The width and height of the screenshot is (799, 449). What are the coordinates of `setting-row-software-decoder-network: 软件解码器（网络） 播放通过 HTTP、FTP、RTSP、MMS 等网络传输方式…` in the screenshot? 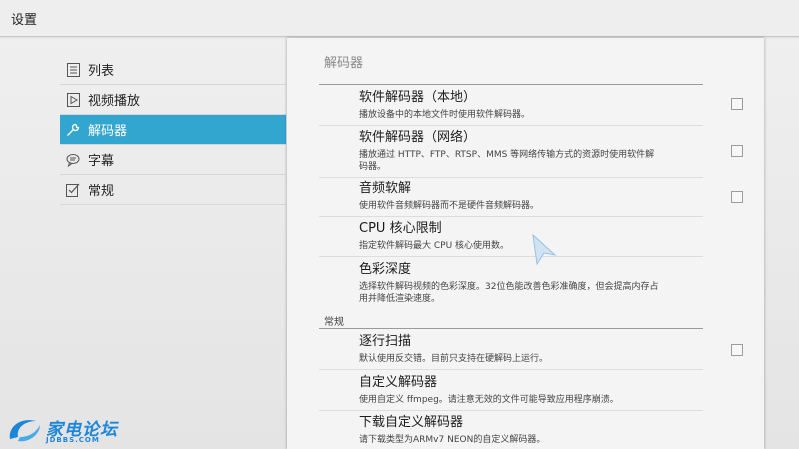 It's located at (531, 151).